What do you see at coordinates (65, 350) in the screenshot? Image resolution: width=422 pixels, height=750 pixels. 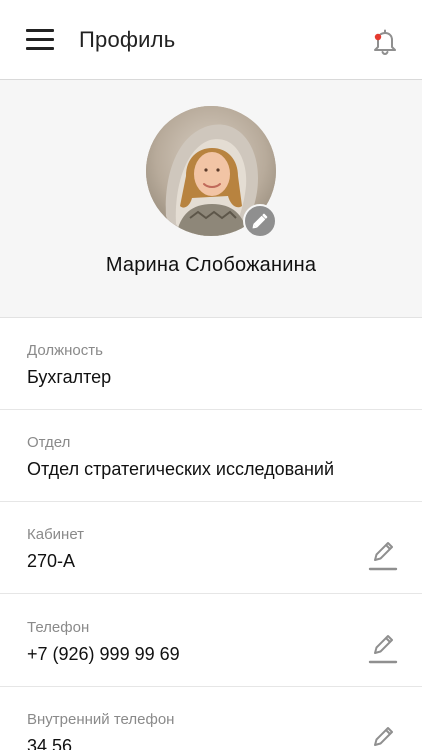 I see `field-label: Должность` at bounding box center [65, 350].